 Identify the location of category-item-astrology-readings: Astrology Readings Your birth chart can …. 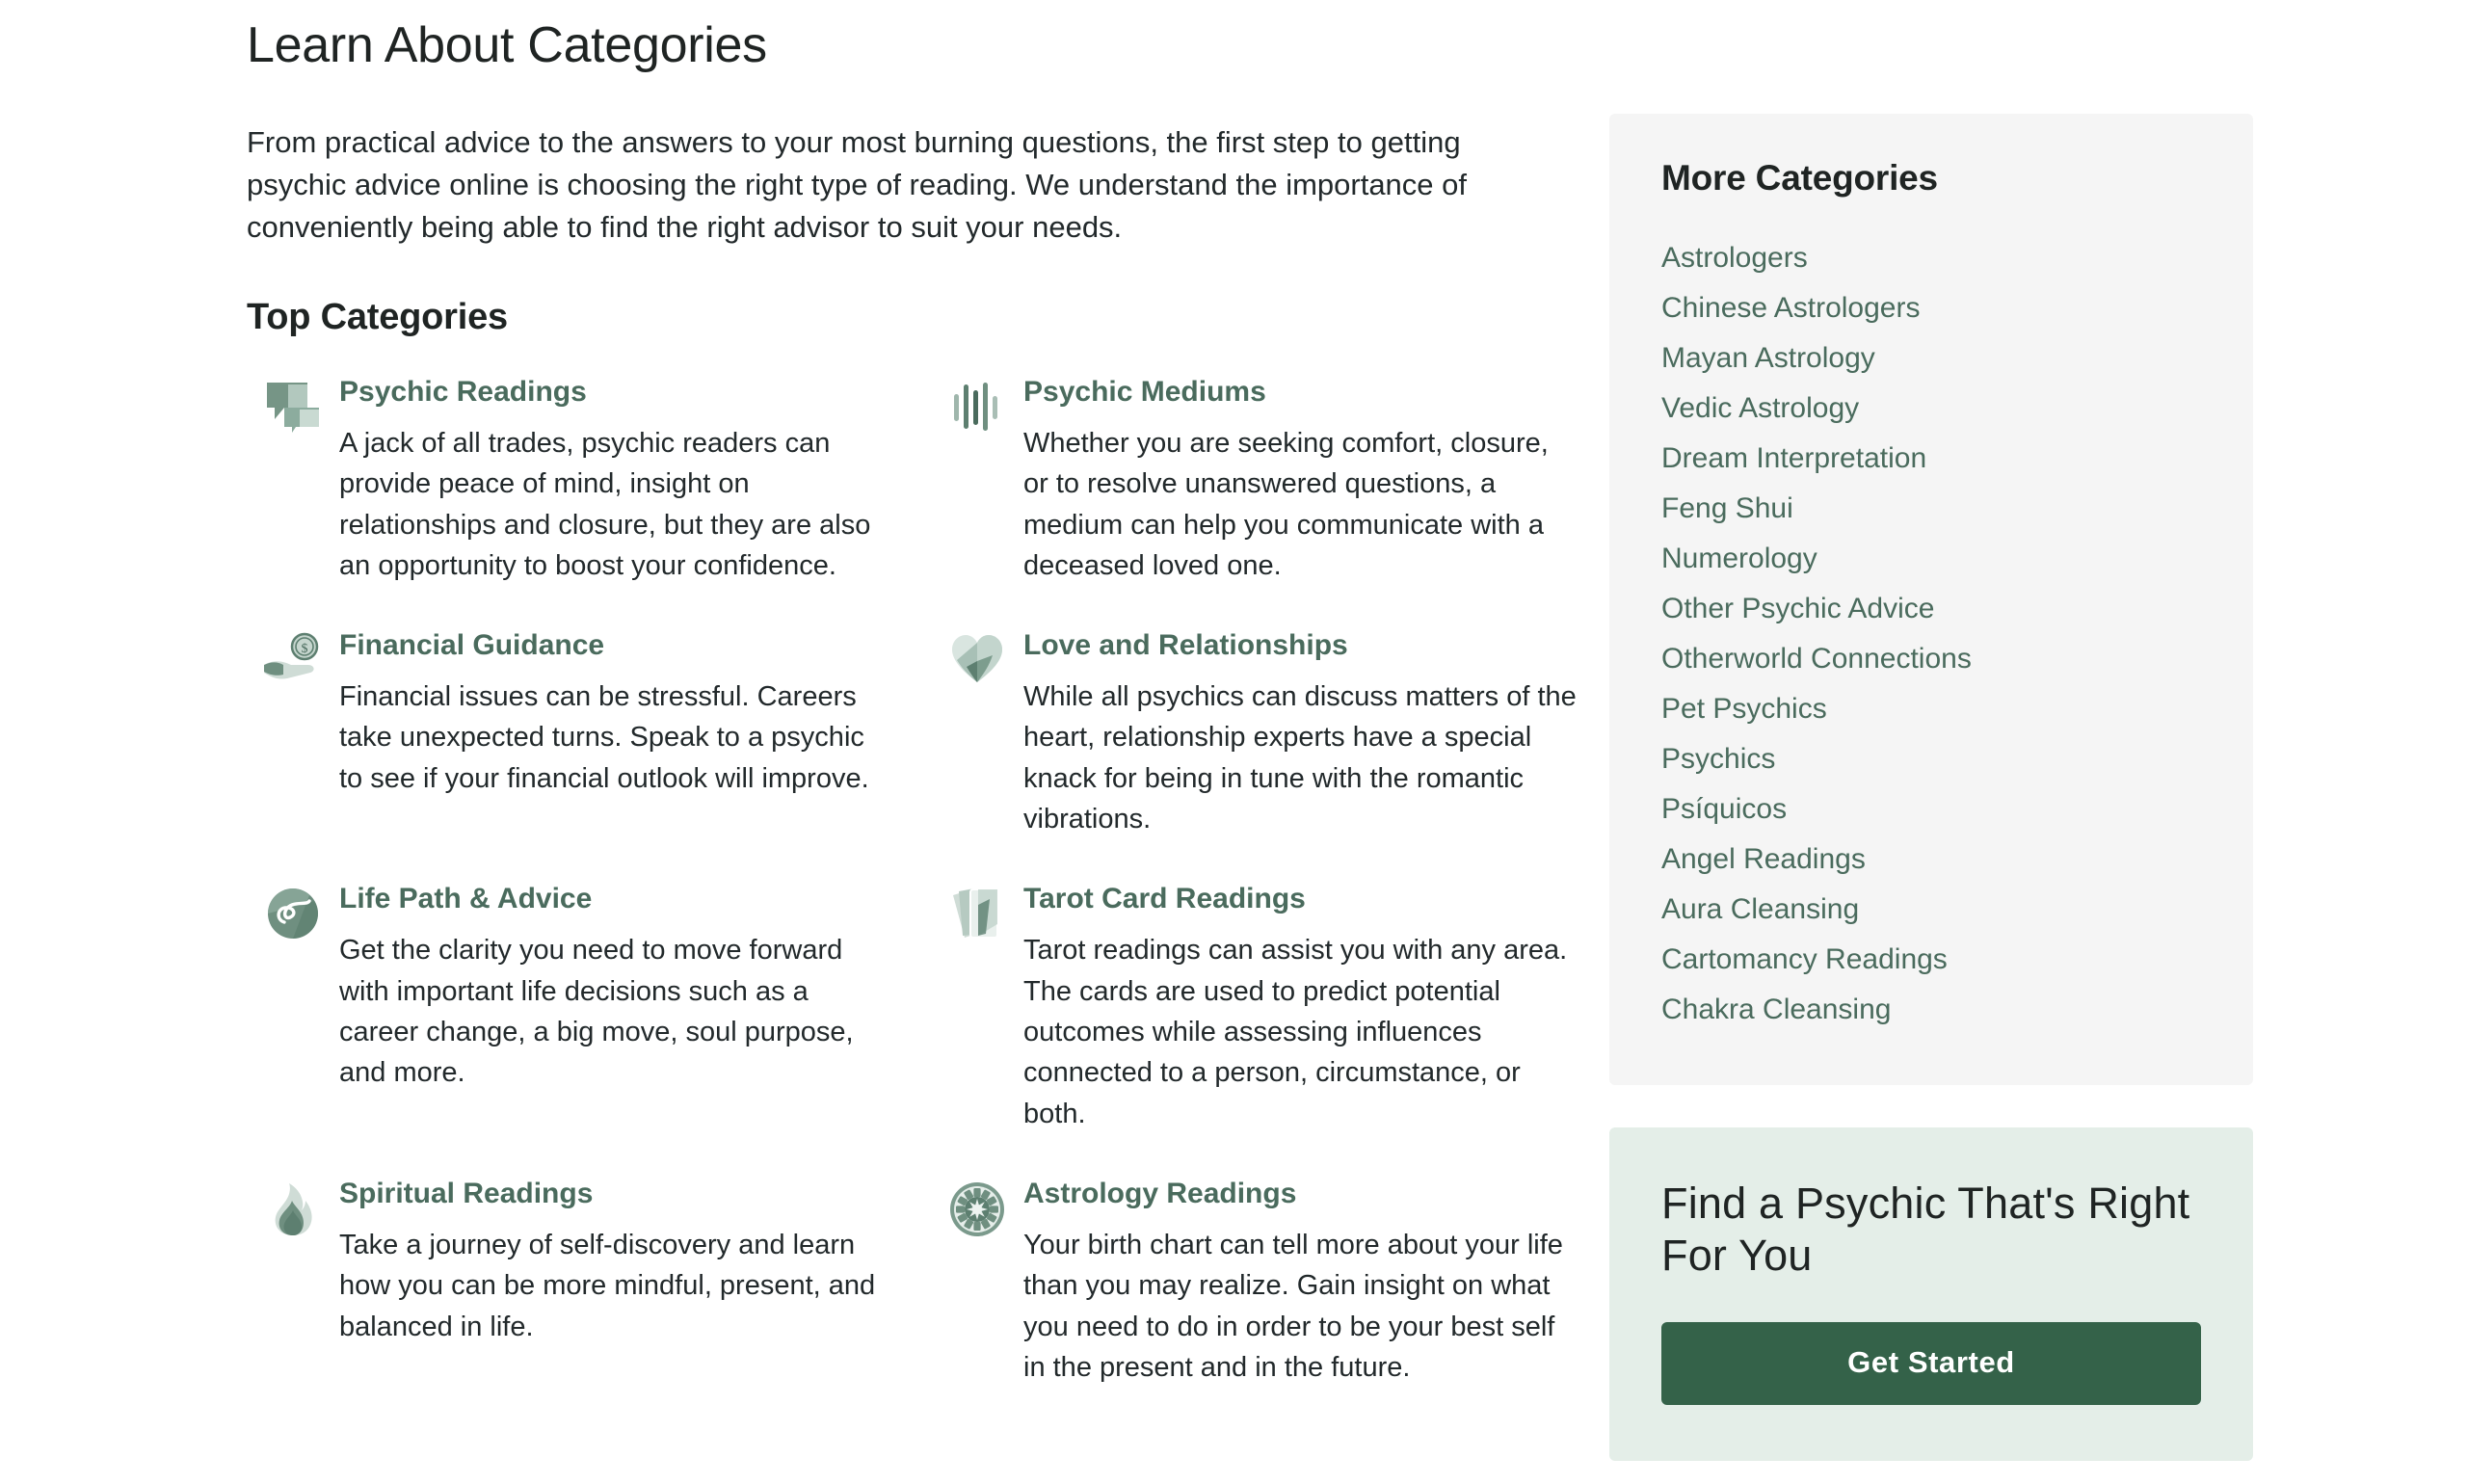
(1273, 1282).